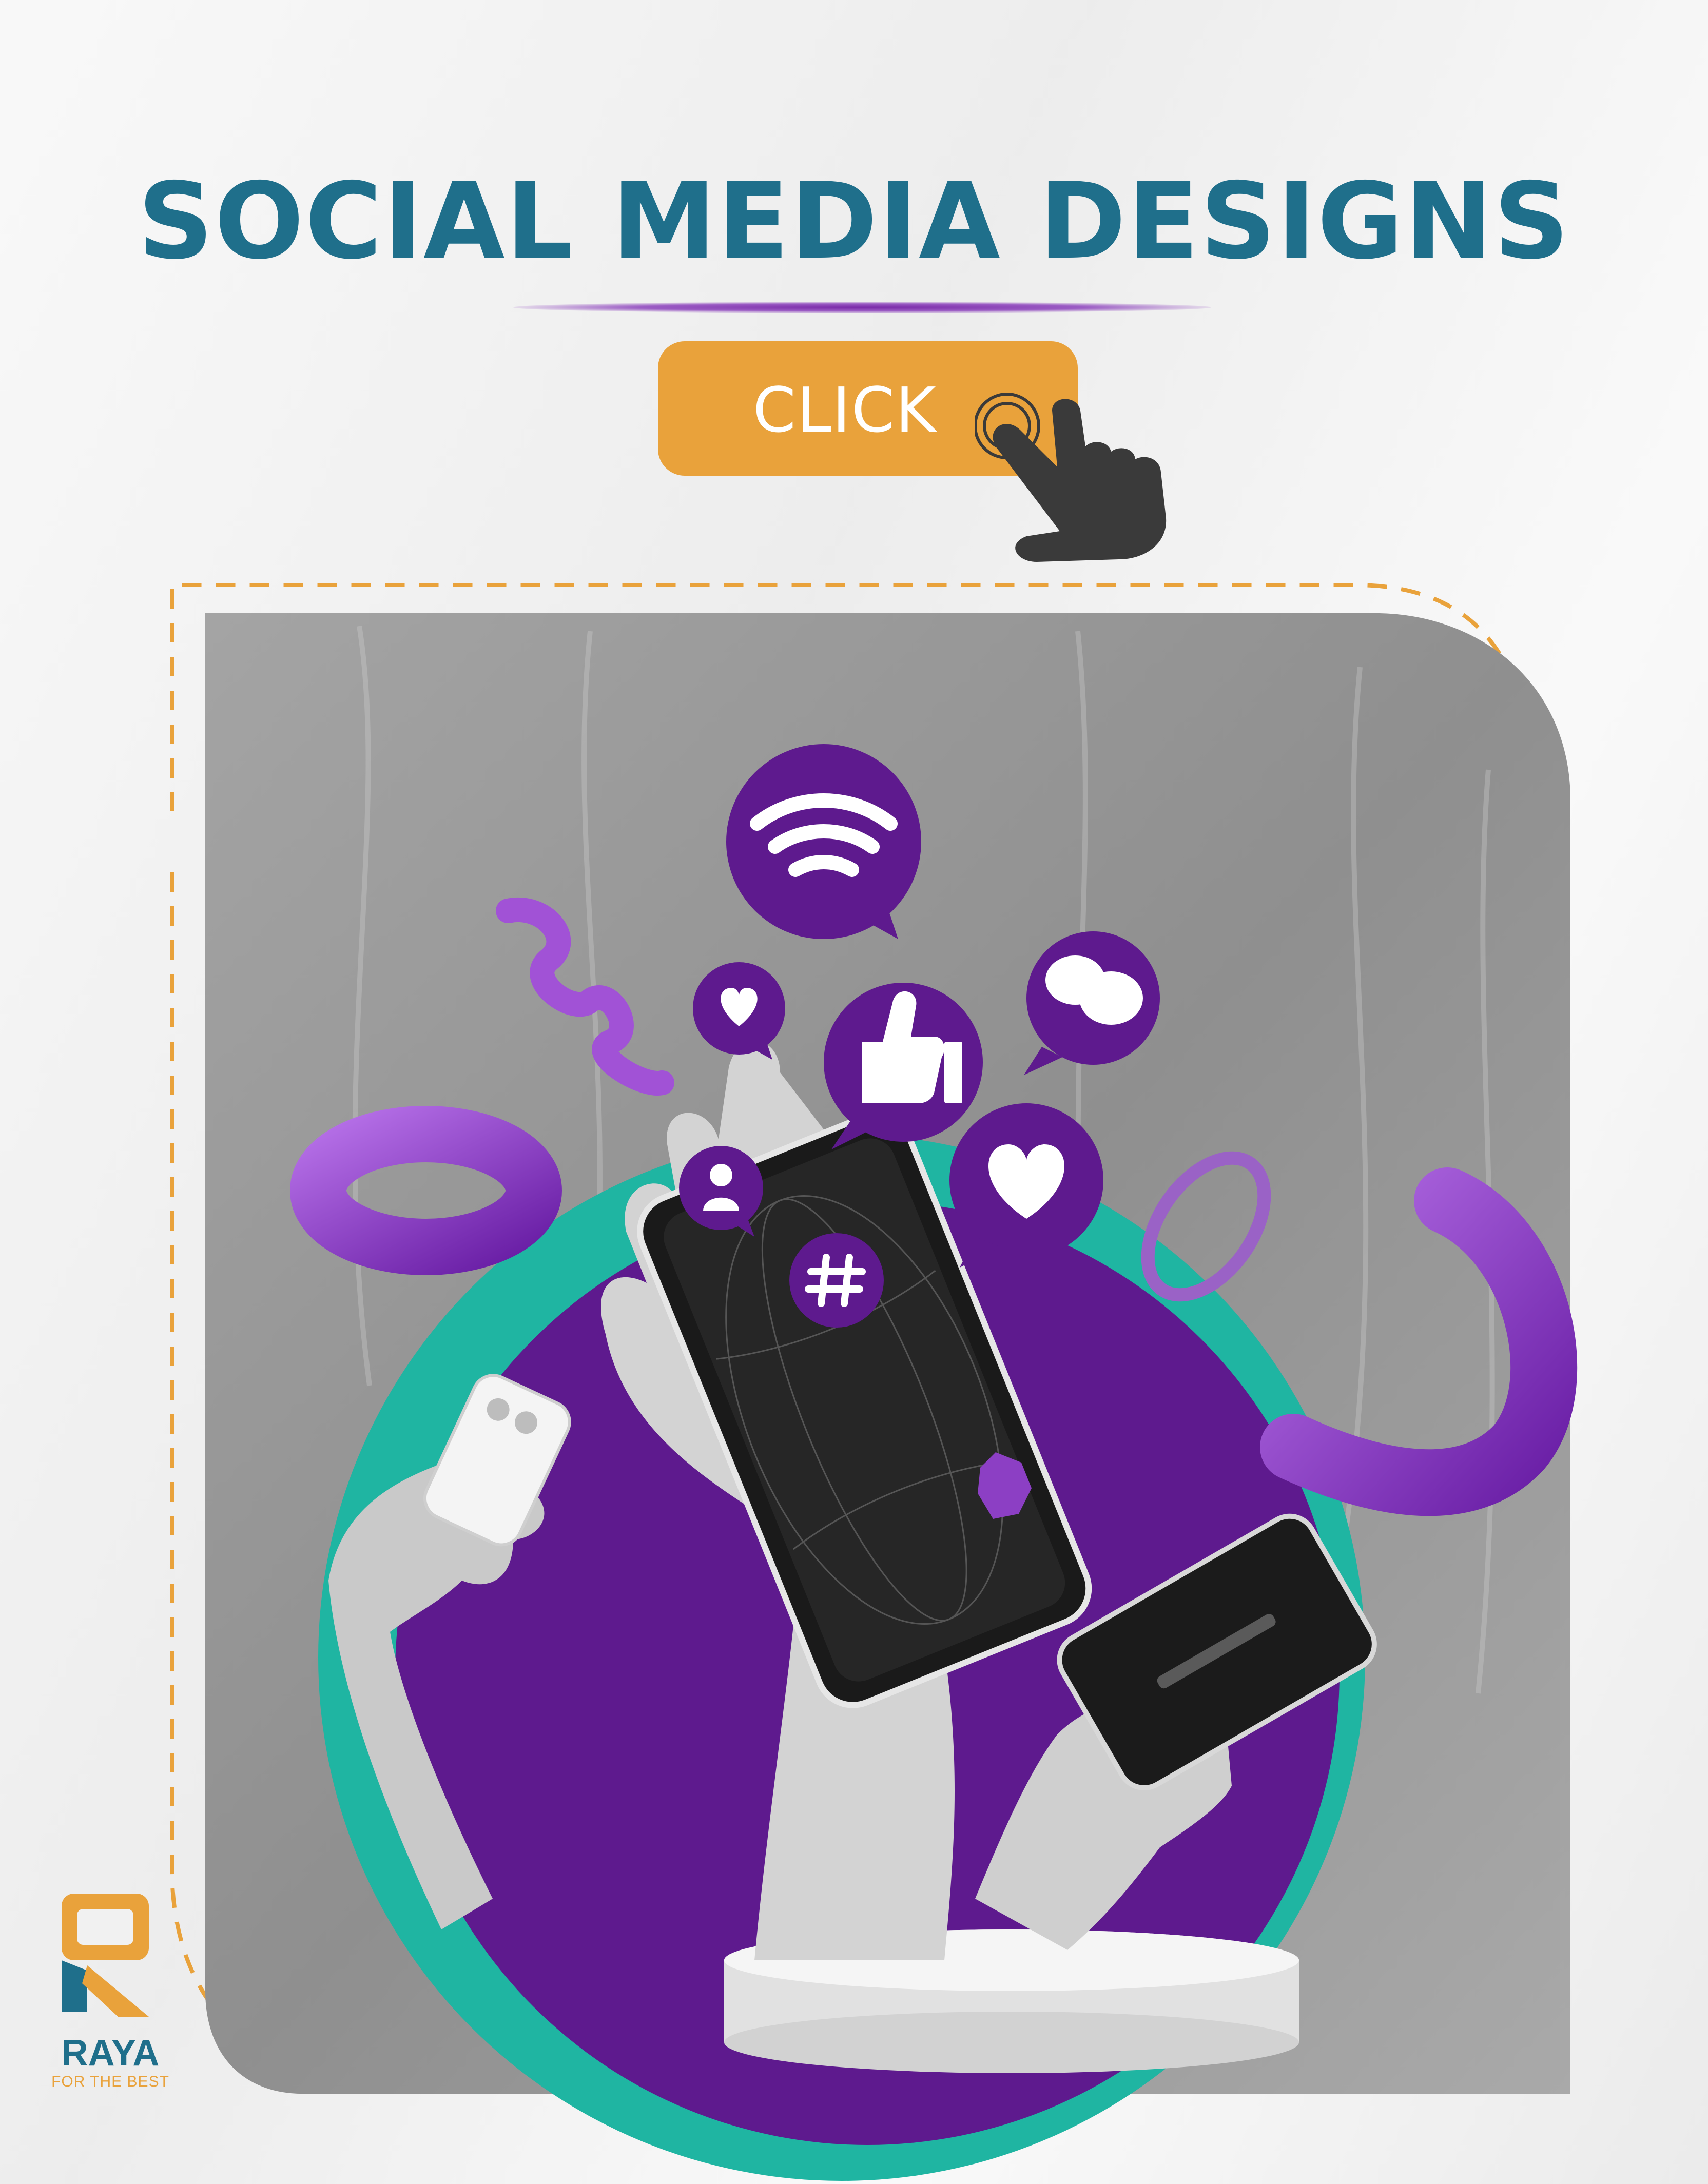 The height and width of the screenshot is (2184, 1708). What do you see at coordinates (105, 1956) in the screenshot?
I see `raya-logo` at bounding box center [105, 1956].